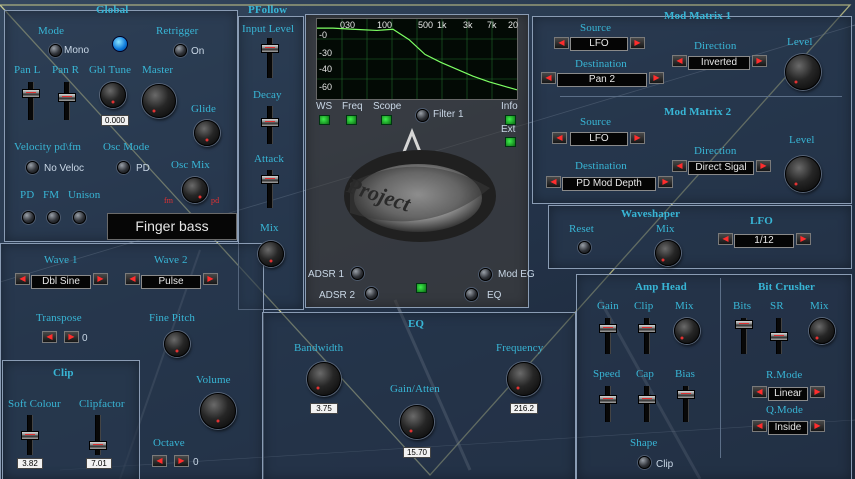 Image resolution: width=855 pixels, height=479 pixels. I want to click on mm1-destination-prev-arrow: ◀, so click(548, 78).